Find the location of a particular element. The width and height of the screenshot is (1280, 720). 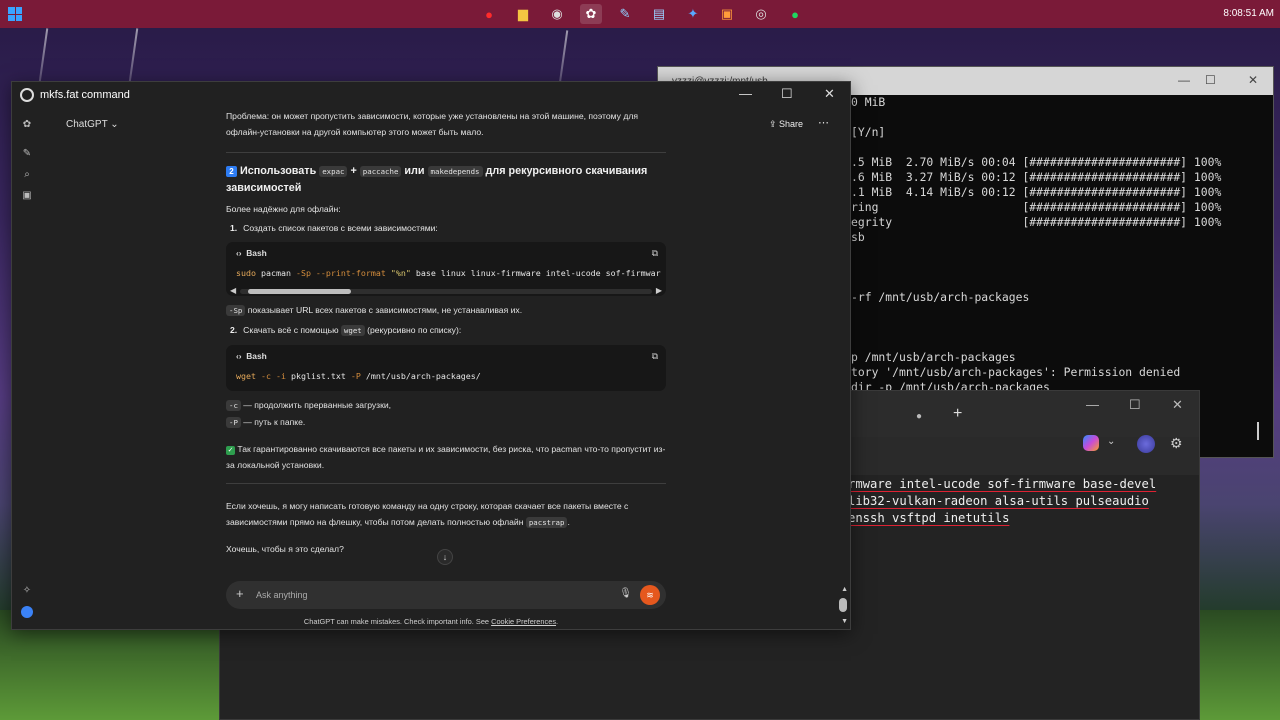

list-text-part: Скачать всё с помощью is located at coordinates (291, 330).